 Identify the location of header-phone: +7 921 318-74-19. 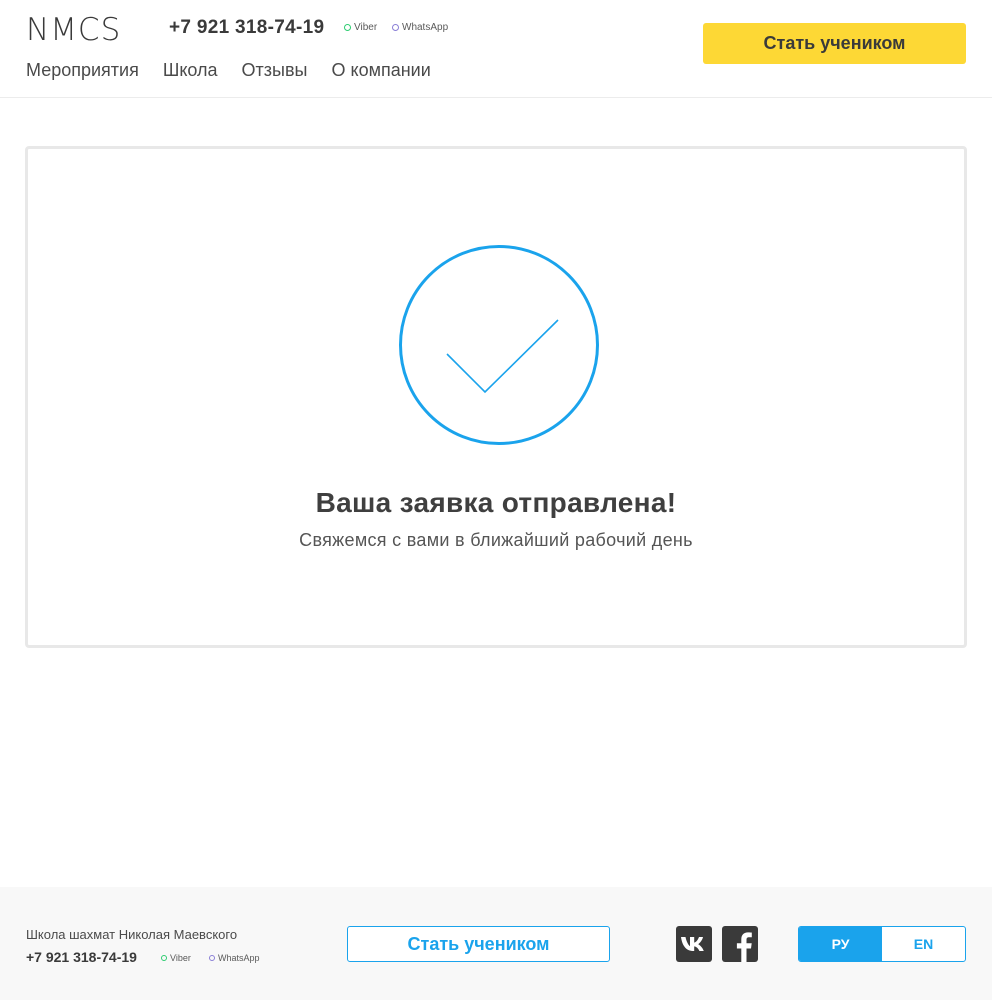
(246, 28).